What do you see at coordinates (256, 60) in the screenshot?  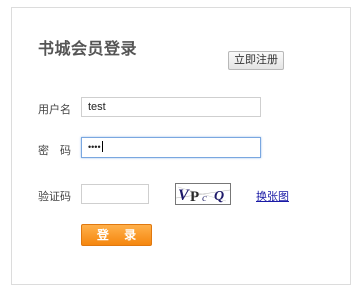 I see `register-button: 立即注册` at bounding box center [256, 60].